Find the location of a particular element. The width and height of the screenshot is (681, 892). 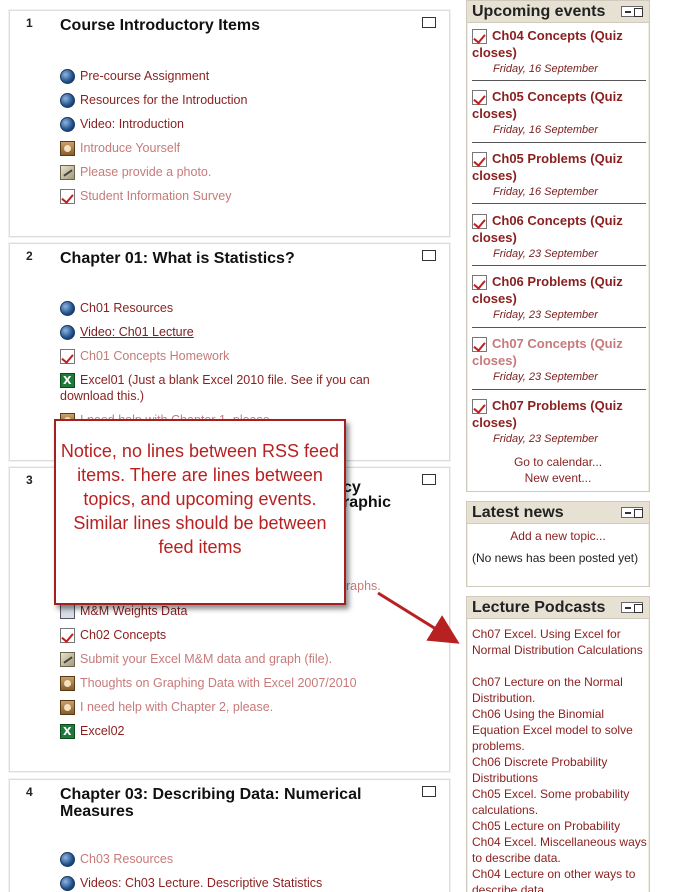

block-title: Upcoming events is located at coordinates (539, 11).